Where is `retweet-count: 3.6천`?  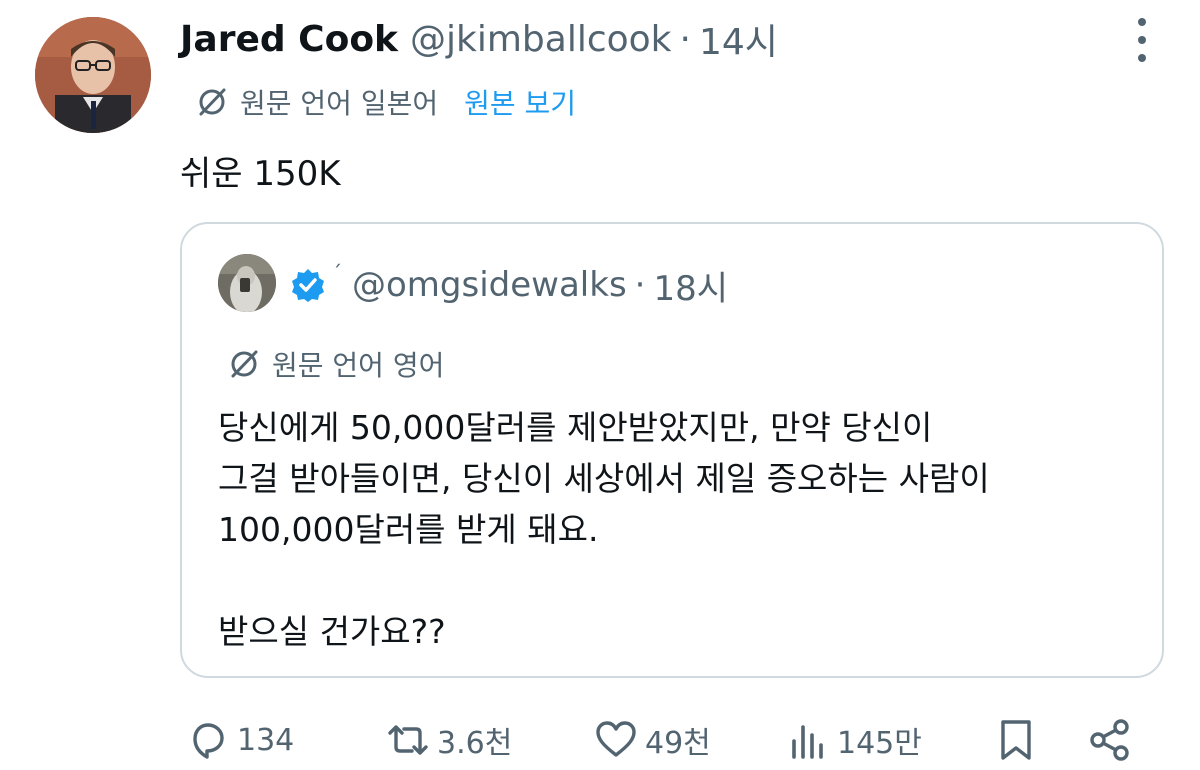
retweet-count: 3.6천 is located at coordinates (475, 743).